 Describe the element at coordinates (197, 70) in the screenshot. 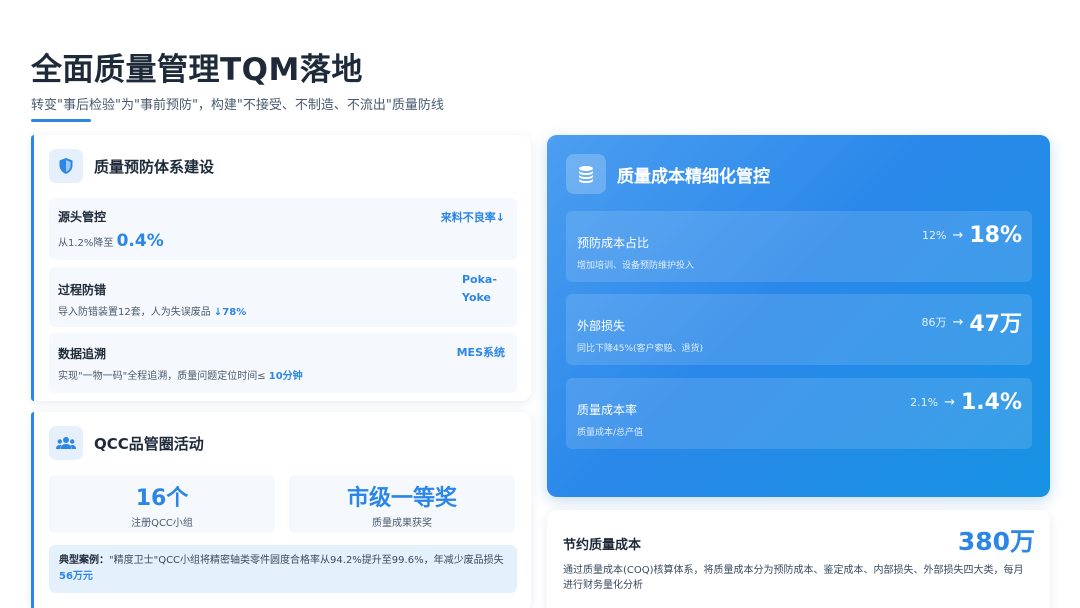

I see `page-title: 全面质量管理TQM落地` at that location.